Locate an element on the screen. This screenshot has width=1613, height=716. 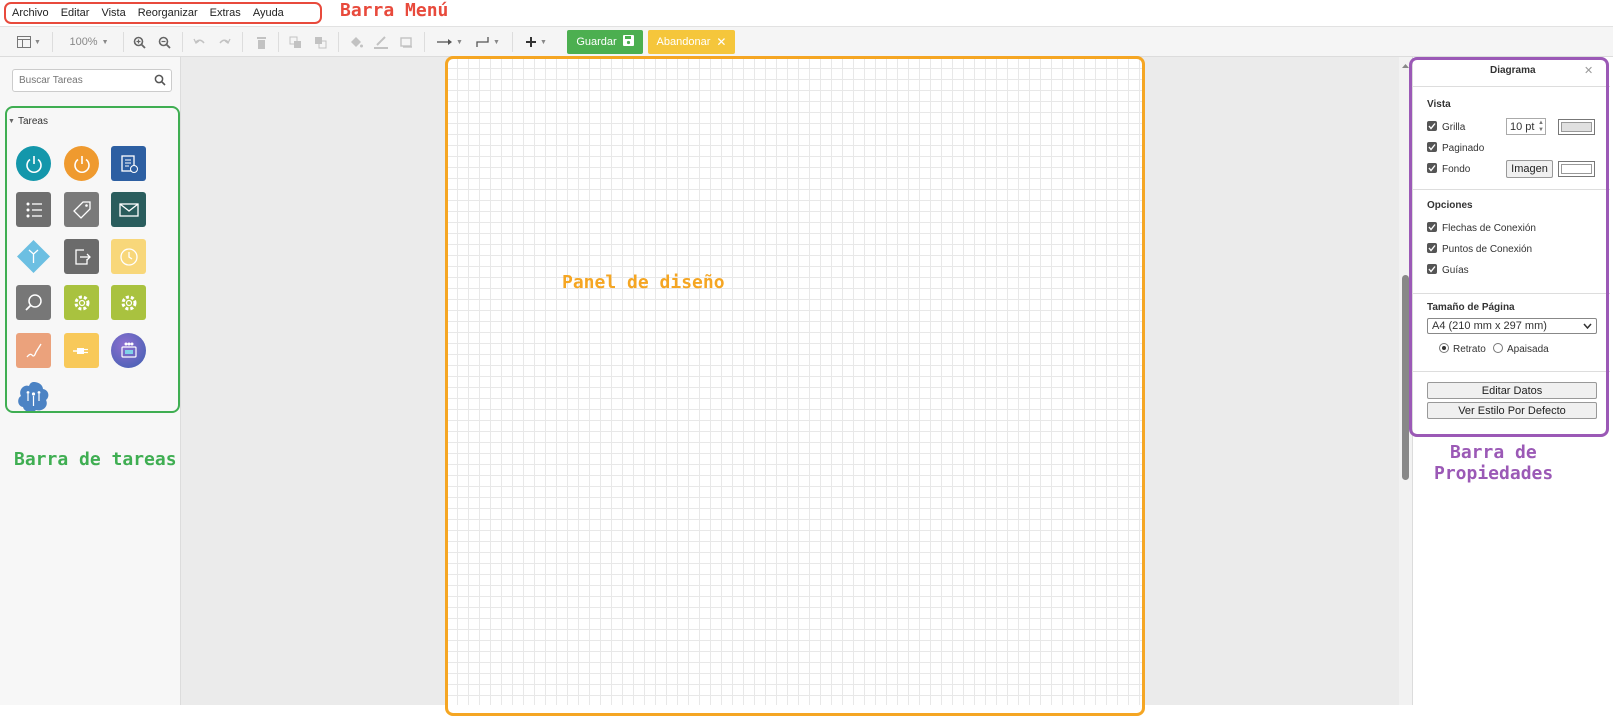
search-box is located at coordinates (92, 80).